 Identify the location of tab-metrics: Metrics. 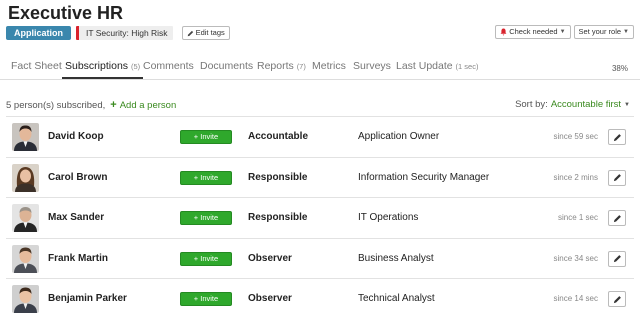
(329, 66).